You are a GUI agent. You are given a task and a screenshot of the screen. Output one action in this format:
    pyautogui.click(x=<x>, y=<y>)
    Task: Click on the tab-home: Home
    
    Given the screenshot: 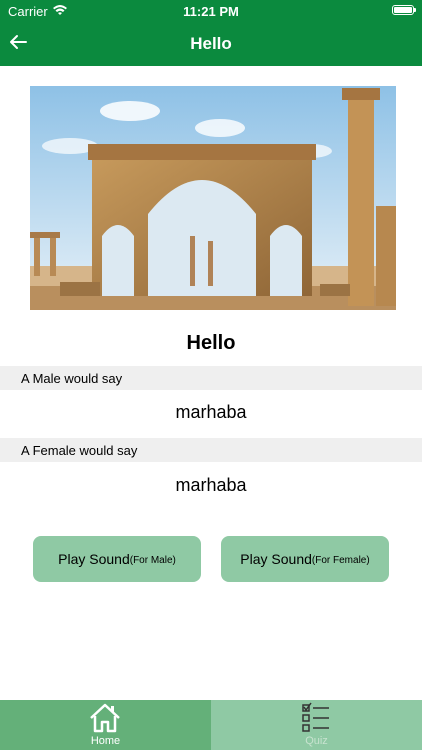 What is the action you would take?
    pyautogui.click(x=105, y=725)
    